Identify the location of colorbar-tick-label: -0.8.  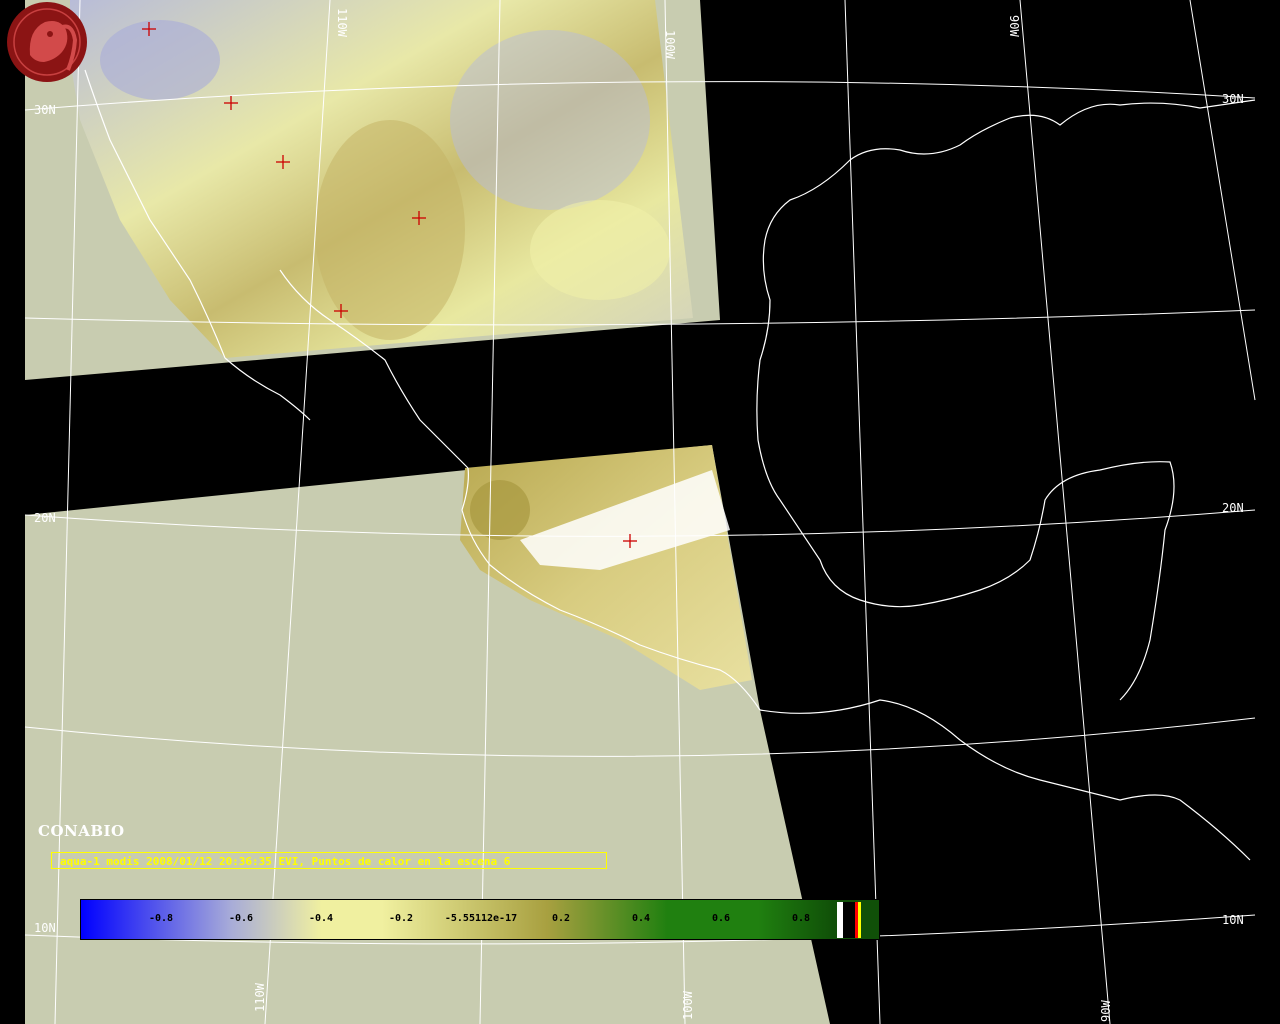
(161, 918).